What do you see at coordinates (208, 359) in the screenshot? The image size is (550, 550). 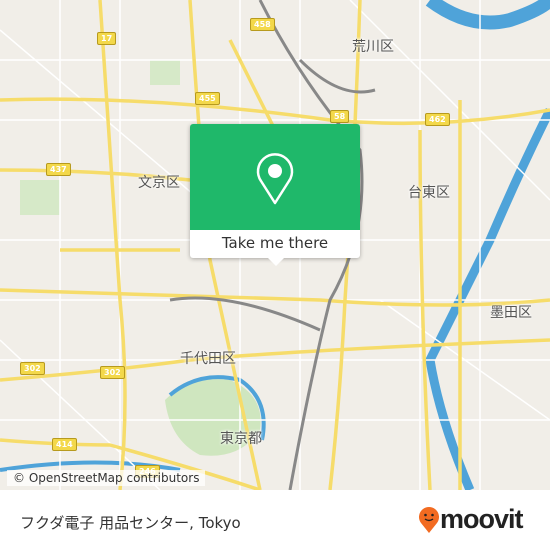 I see `district-label: 千代田区` at bounding box center [208, 359].